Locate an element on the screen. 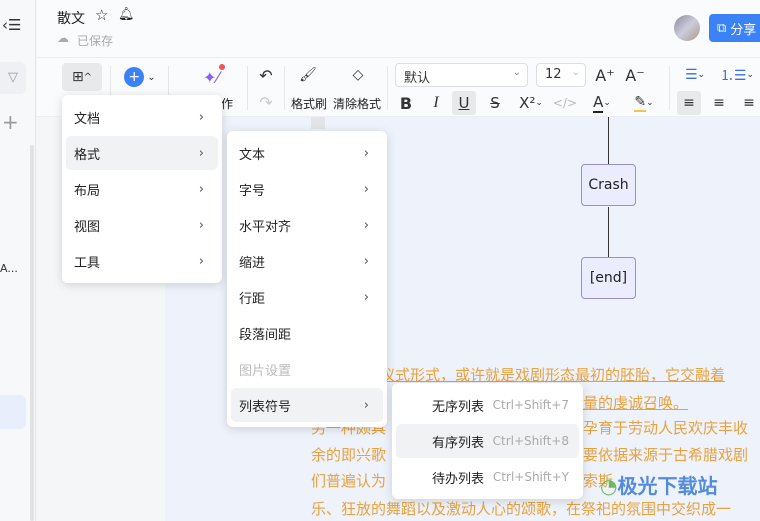 The height and width of the screenshot is (521, 760). paragraph-line: 们普遍认为 is located at coordinates (348, 480).